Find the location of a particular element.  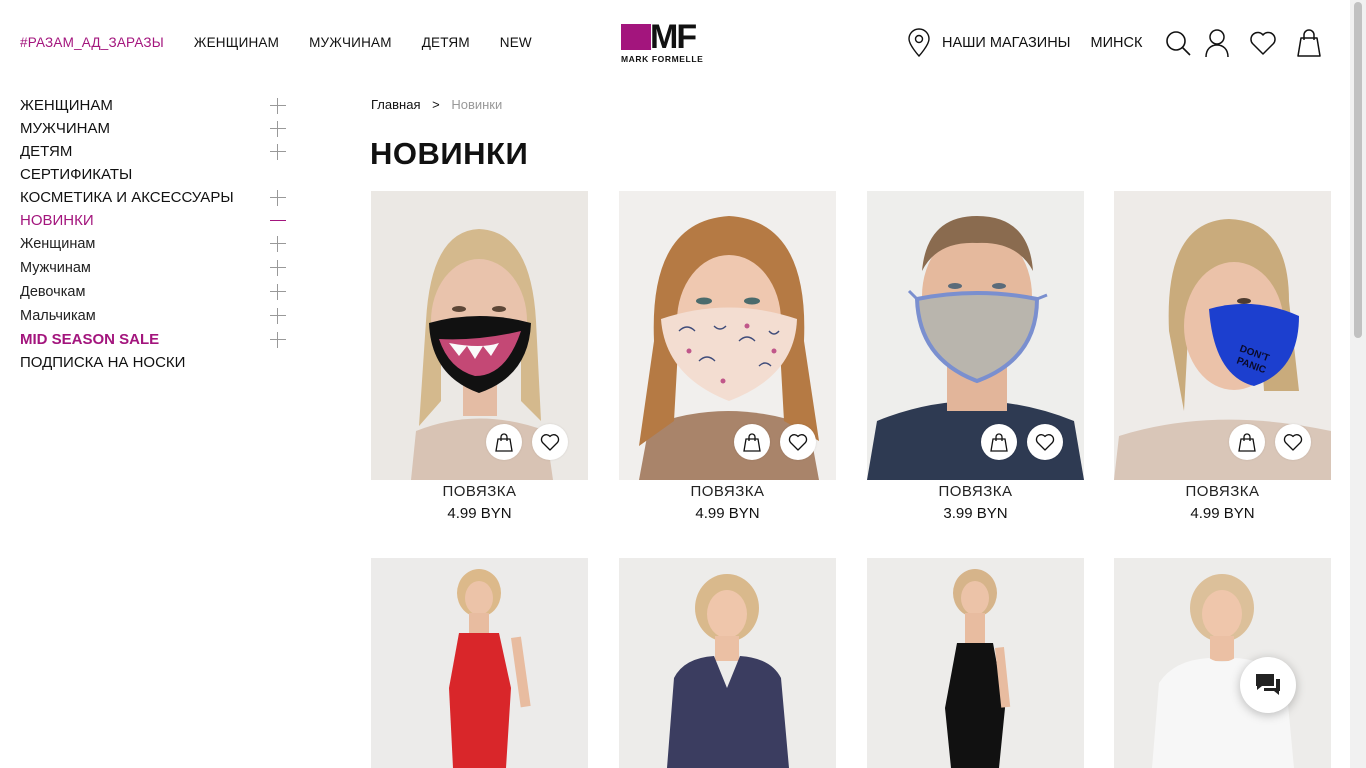

logo-text: MARK FORMELLE is located at coordinates (662, 59).